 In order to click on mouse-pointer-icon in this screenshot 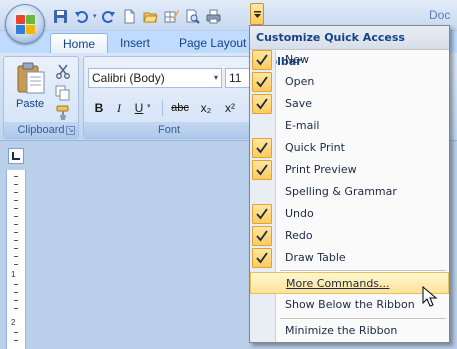, I will do `click(430, 296)`.